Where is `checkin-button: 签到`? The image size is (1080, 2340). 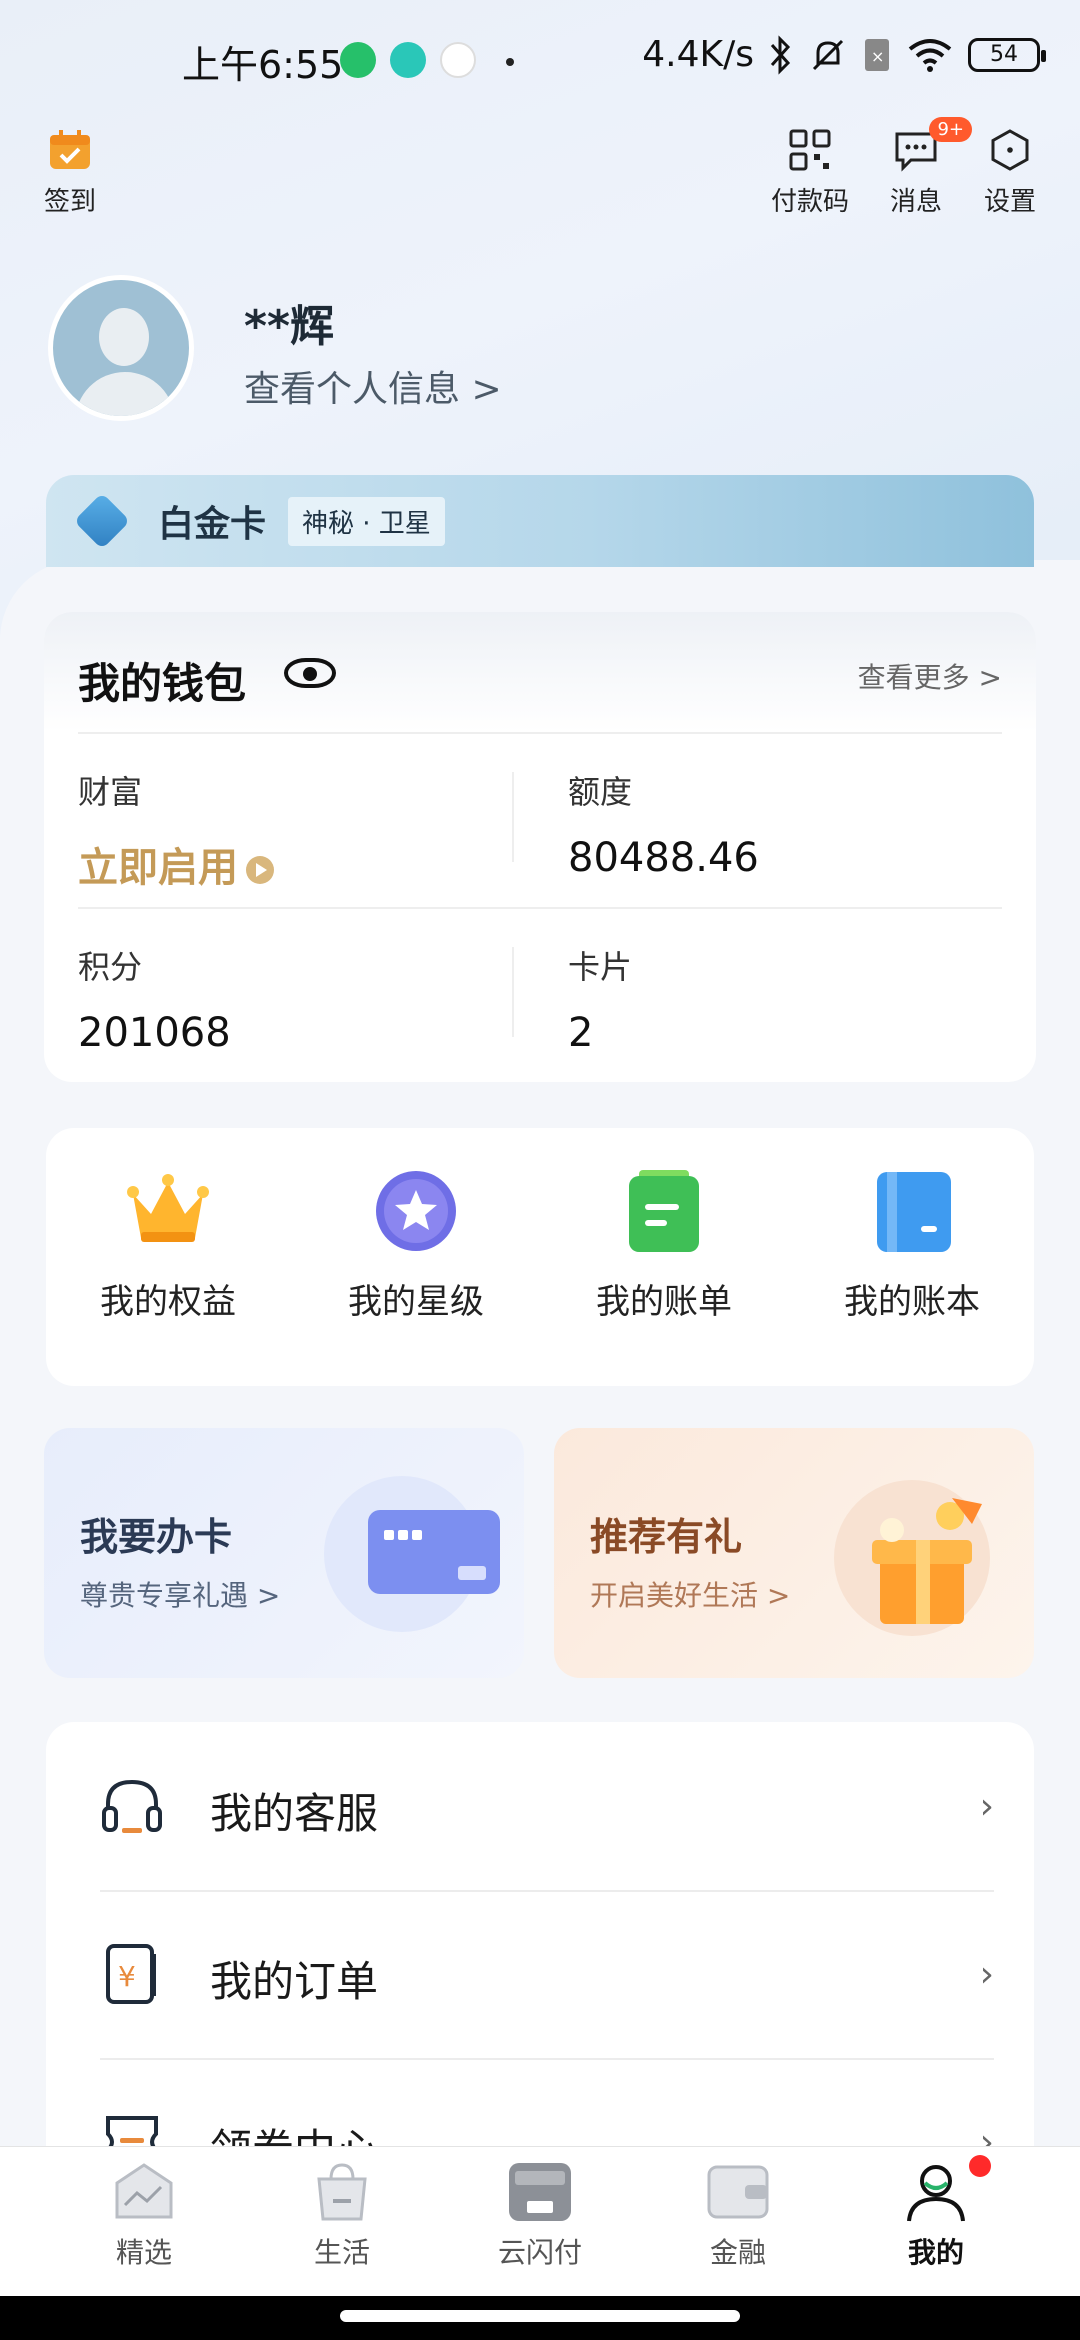
checkin-button: 签到 is located at coordinates (70, 171).